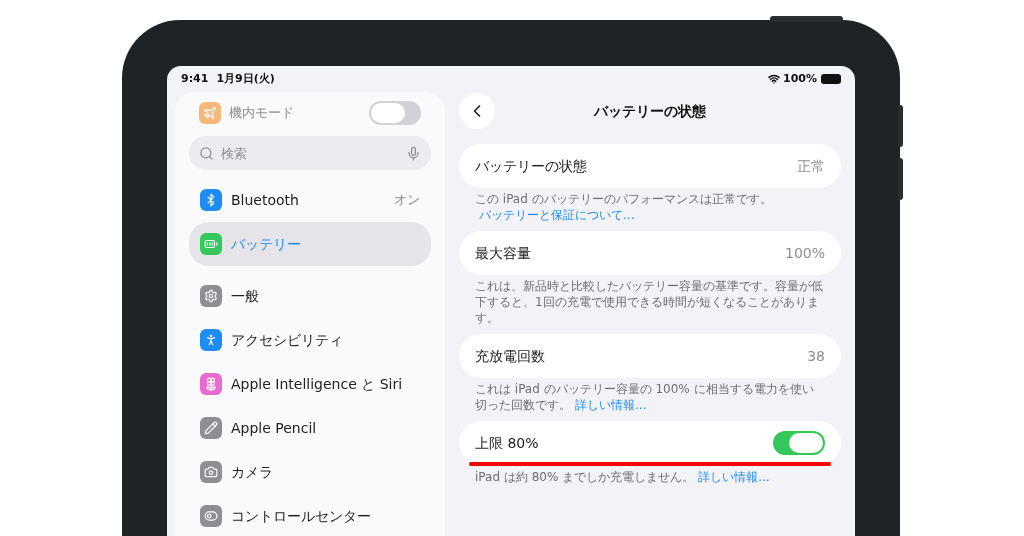 The width and height of the screenshot is (1024, 536). Describe the element at coordinates (649, 302) in the screenshot. I see `footer-text: これは、新品時と比較したバッテリー容量の基準です。容量が低下すると、1回の充電で使用できる時間が短くなることがあります。` at that location.